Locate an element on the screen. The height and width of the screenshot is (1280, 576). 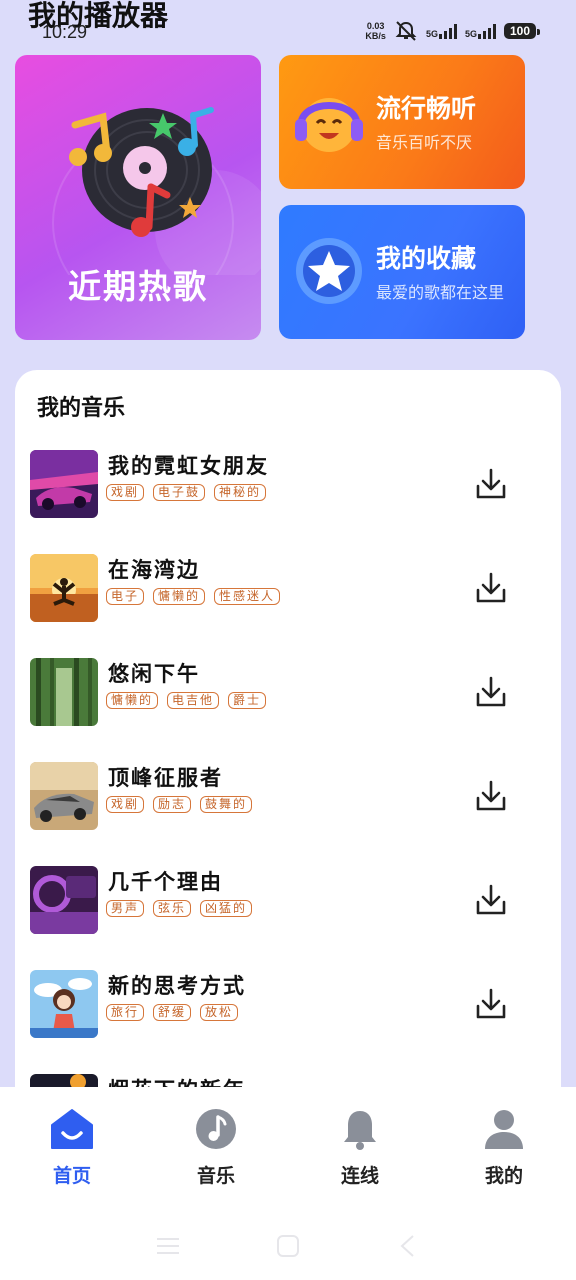
favorites-title: 我的收藏 is located at coordinates (426, 258).